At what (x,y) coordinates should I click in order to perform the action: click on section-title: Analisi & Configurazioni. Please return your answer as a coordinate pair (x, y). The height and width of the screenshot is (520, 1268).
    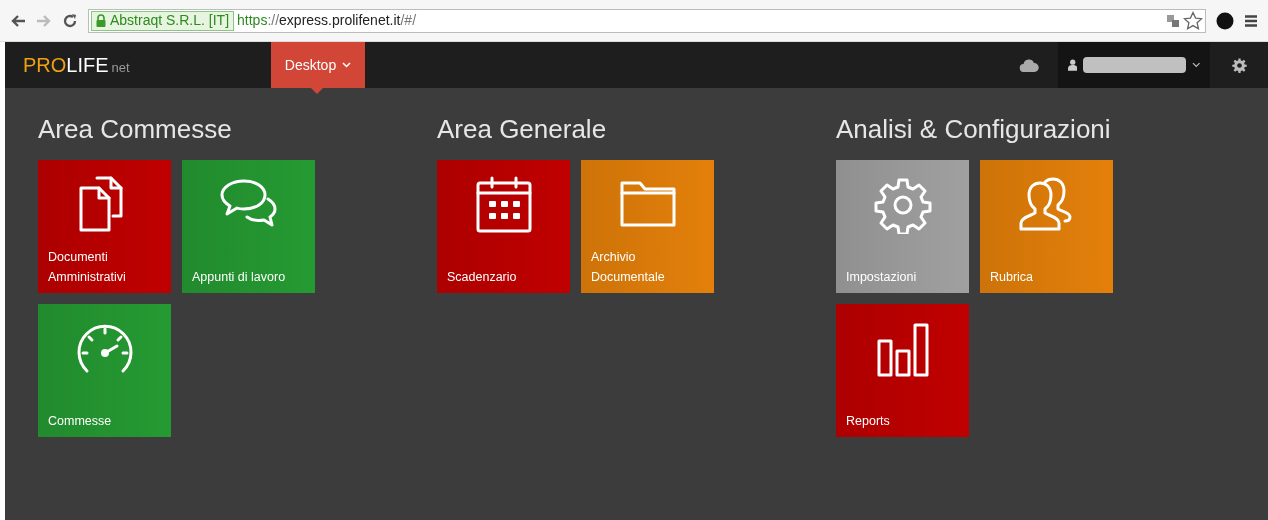
    Looking at the image, I should click on (974, 129).